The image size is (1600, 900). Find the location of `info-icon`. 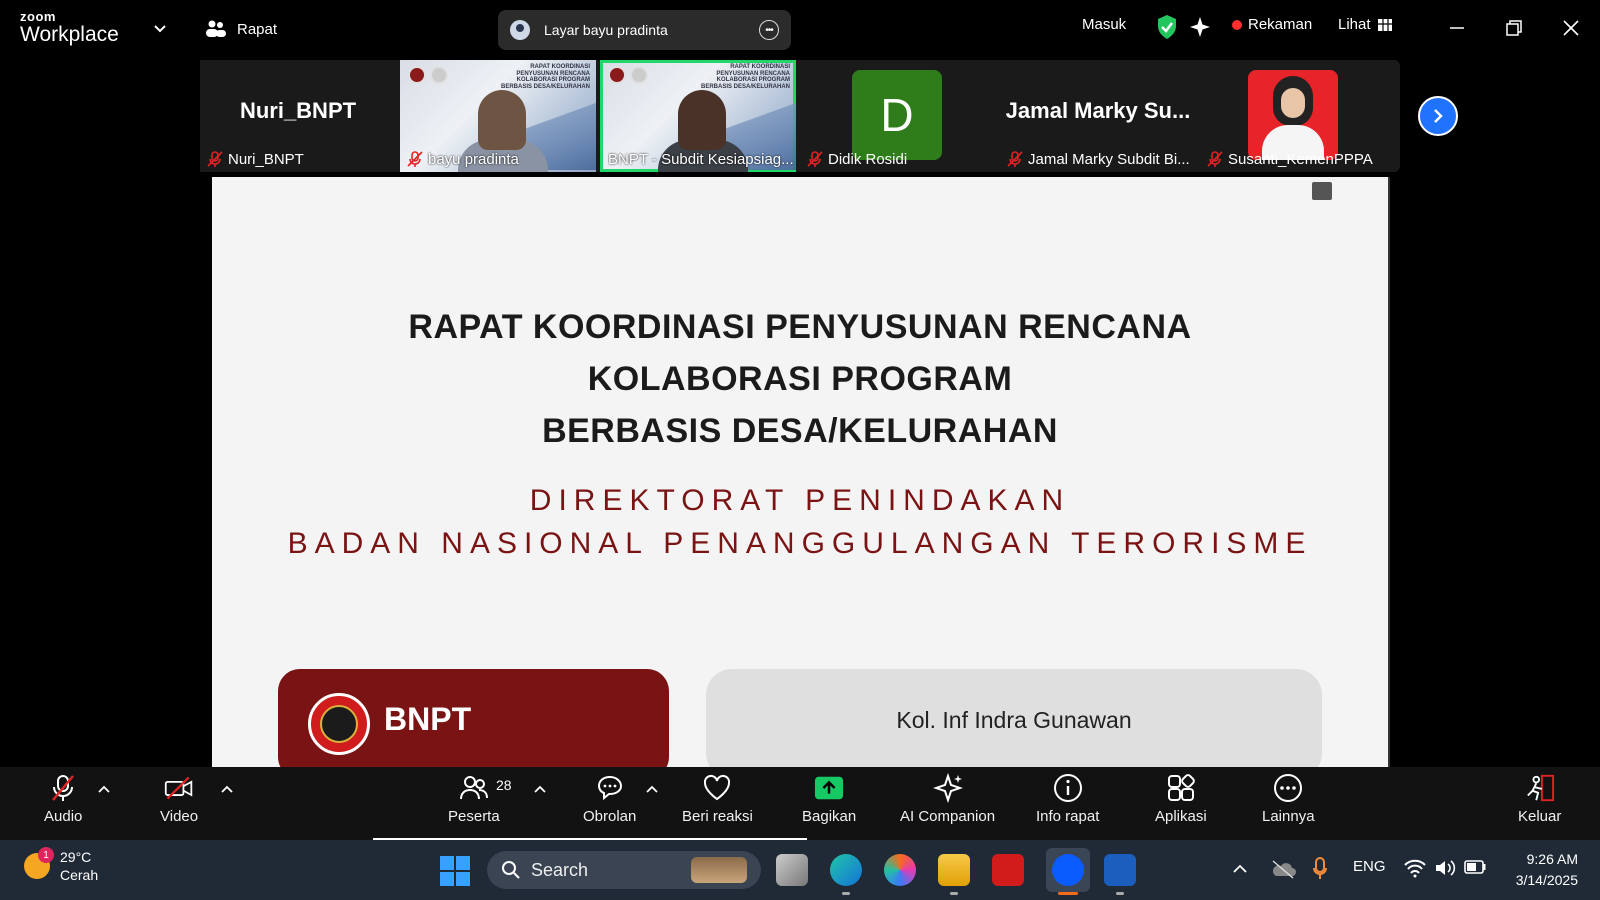

info-icon is located at coordinates (1067, 788).